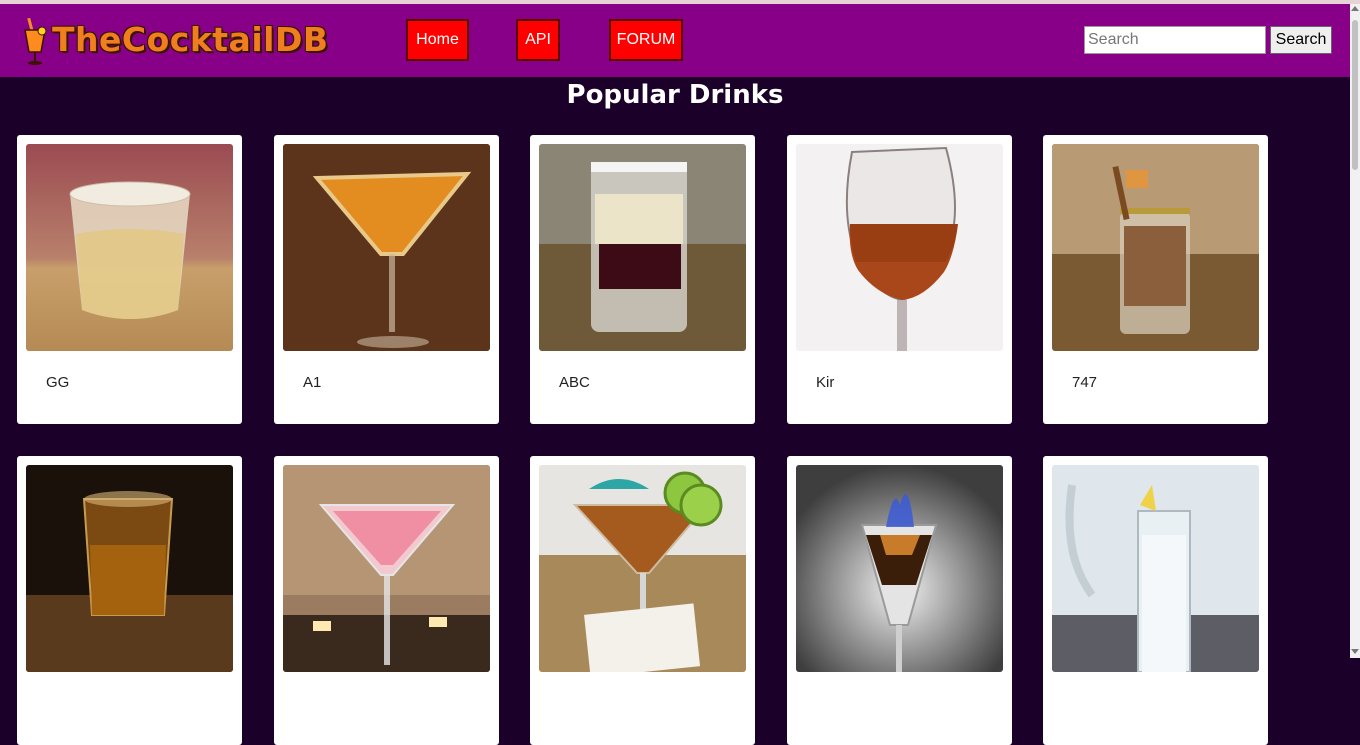 Image resolution: width=1360 pixels, height=745 pixels. Describe the element at coordinates (646, 40) in the screenshot. I see `nav-forum-button: FORUM` at that location.